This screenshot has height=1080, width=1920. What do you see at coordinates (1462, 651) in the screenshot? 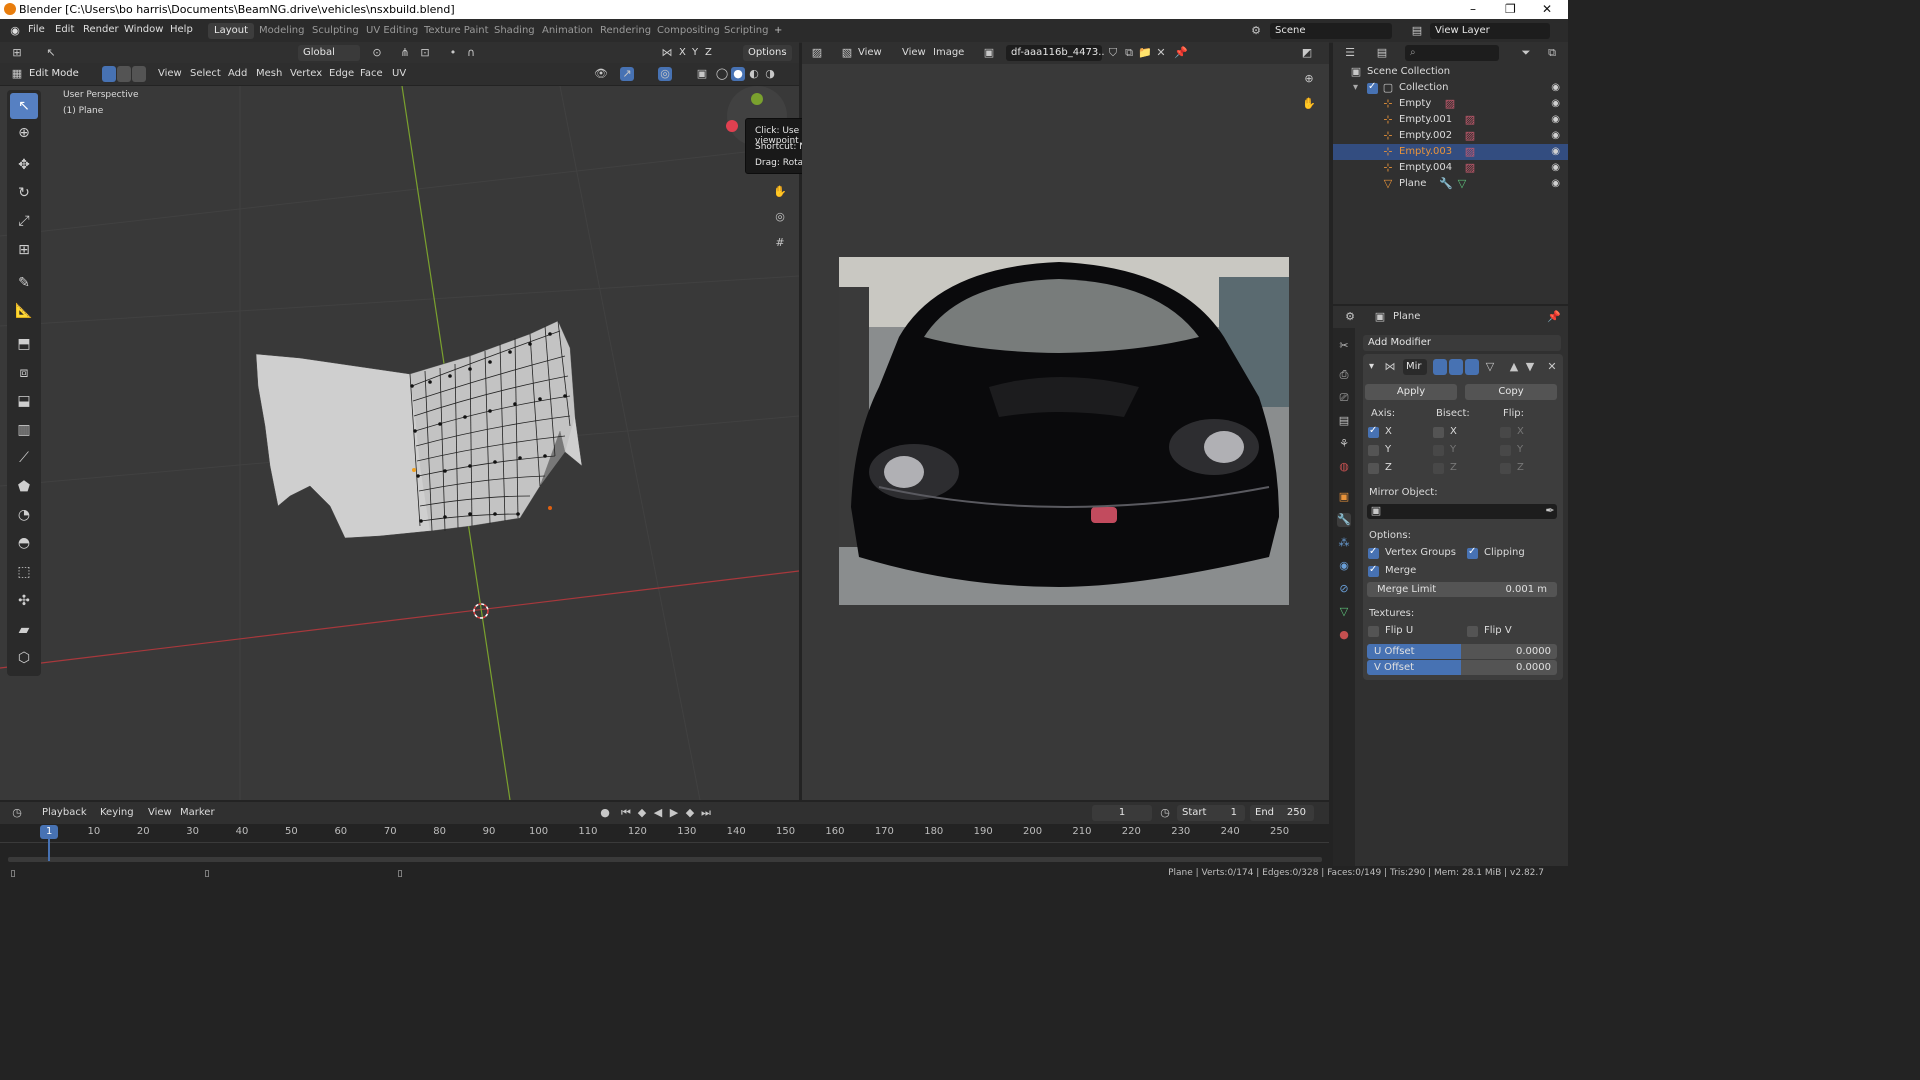
I see `u-offset-field: U Offset 0.0000` at bounding box center [1462, 651].